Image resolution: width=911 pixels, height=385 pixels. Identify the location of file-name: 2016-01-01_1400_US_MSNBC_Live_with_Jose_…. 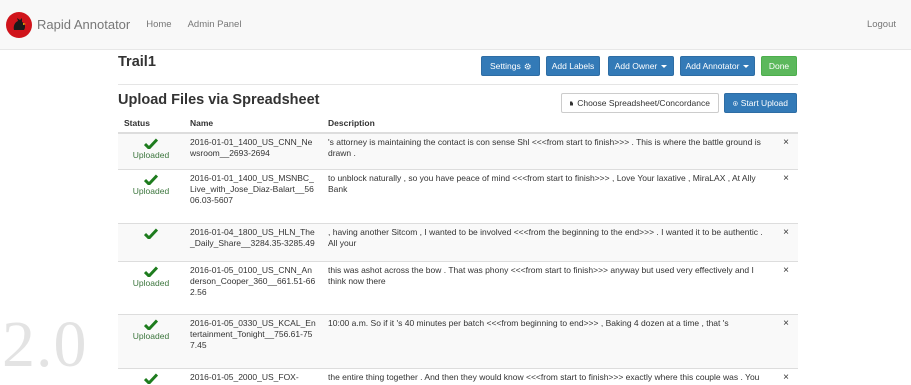
(253, 195).